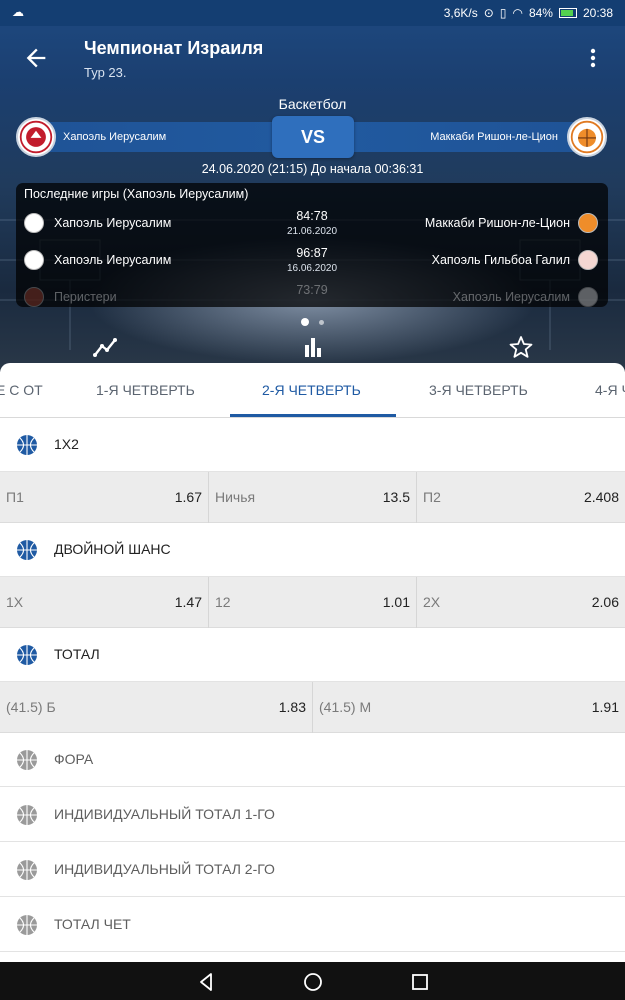 The width and height of the screenshot is (625, 1000). Describe the element at coordinates (345, 707) in the screenshot. I see `odds-label: (41.5) М` at that location.